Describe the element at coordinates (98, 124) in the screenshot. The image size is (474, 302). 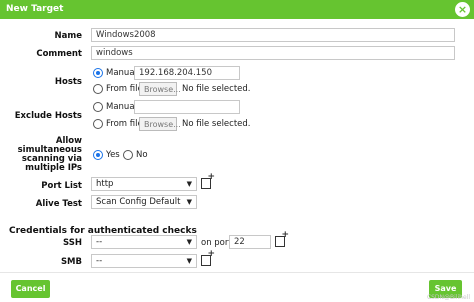
I see `exclude-fromfile-radio` at that location.